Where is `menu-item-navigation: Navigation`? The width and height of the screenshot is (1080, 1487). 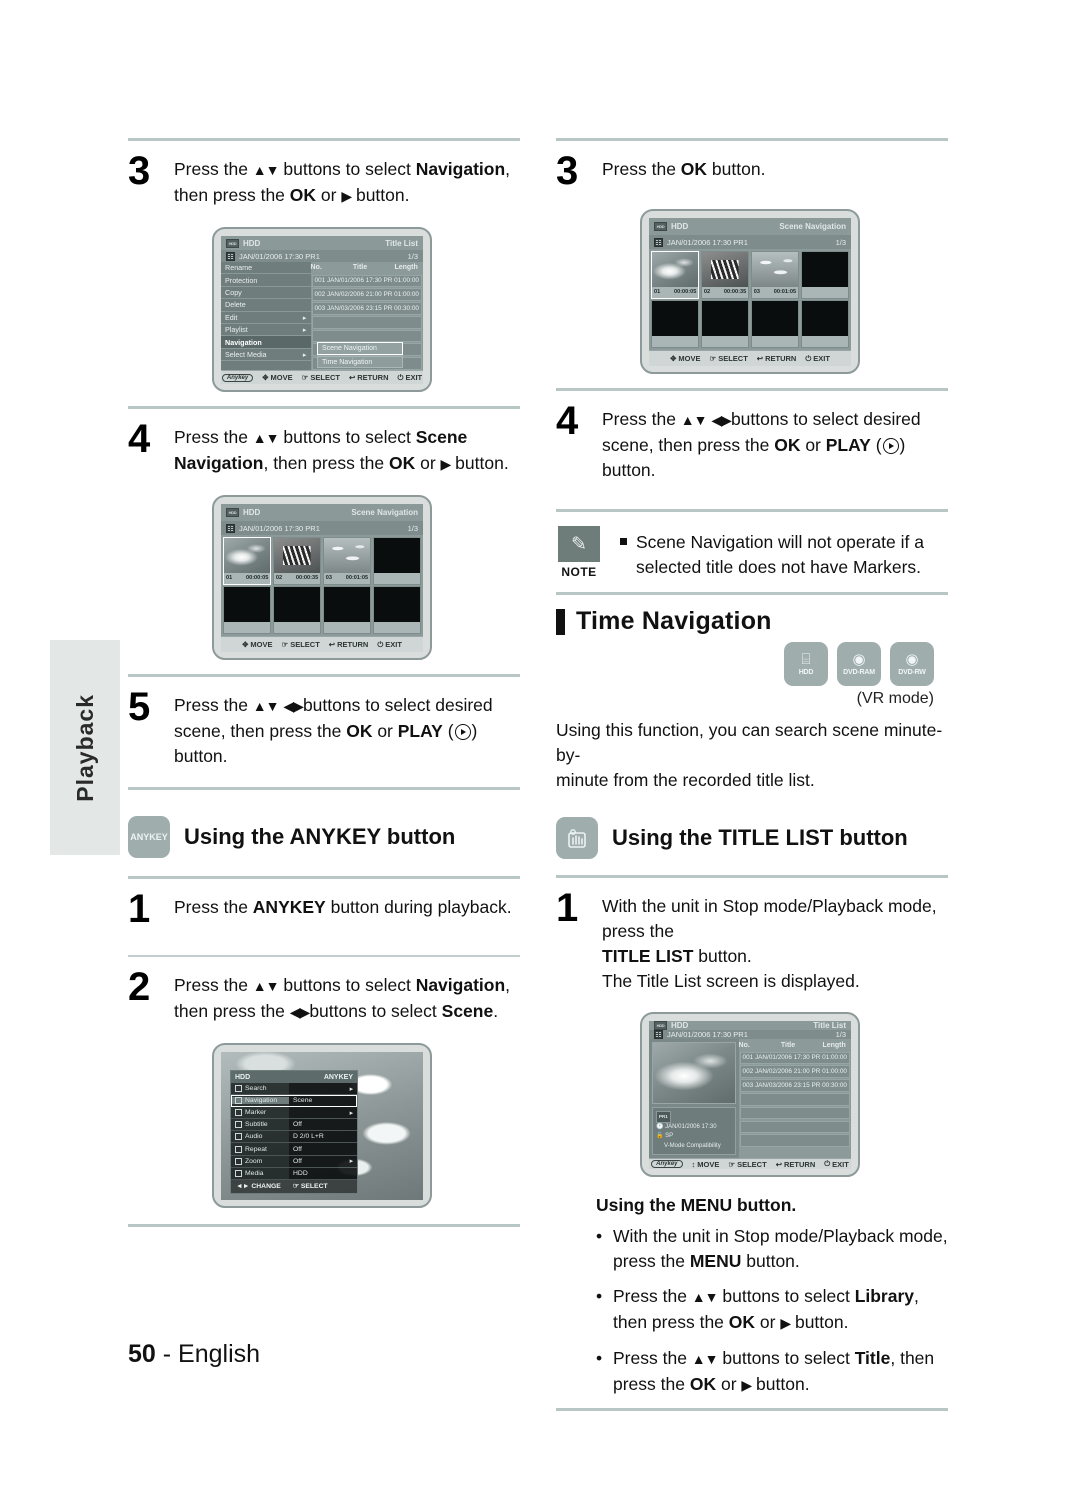
menu-item-navigation: Navigation is located at coordinates (266, 342).